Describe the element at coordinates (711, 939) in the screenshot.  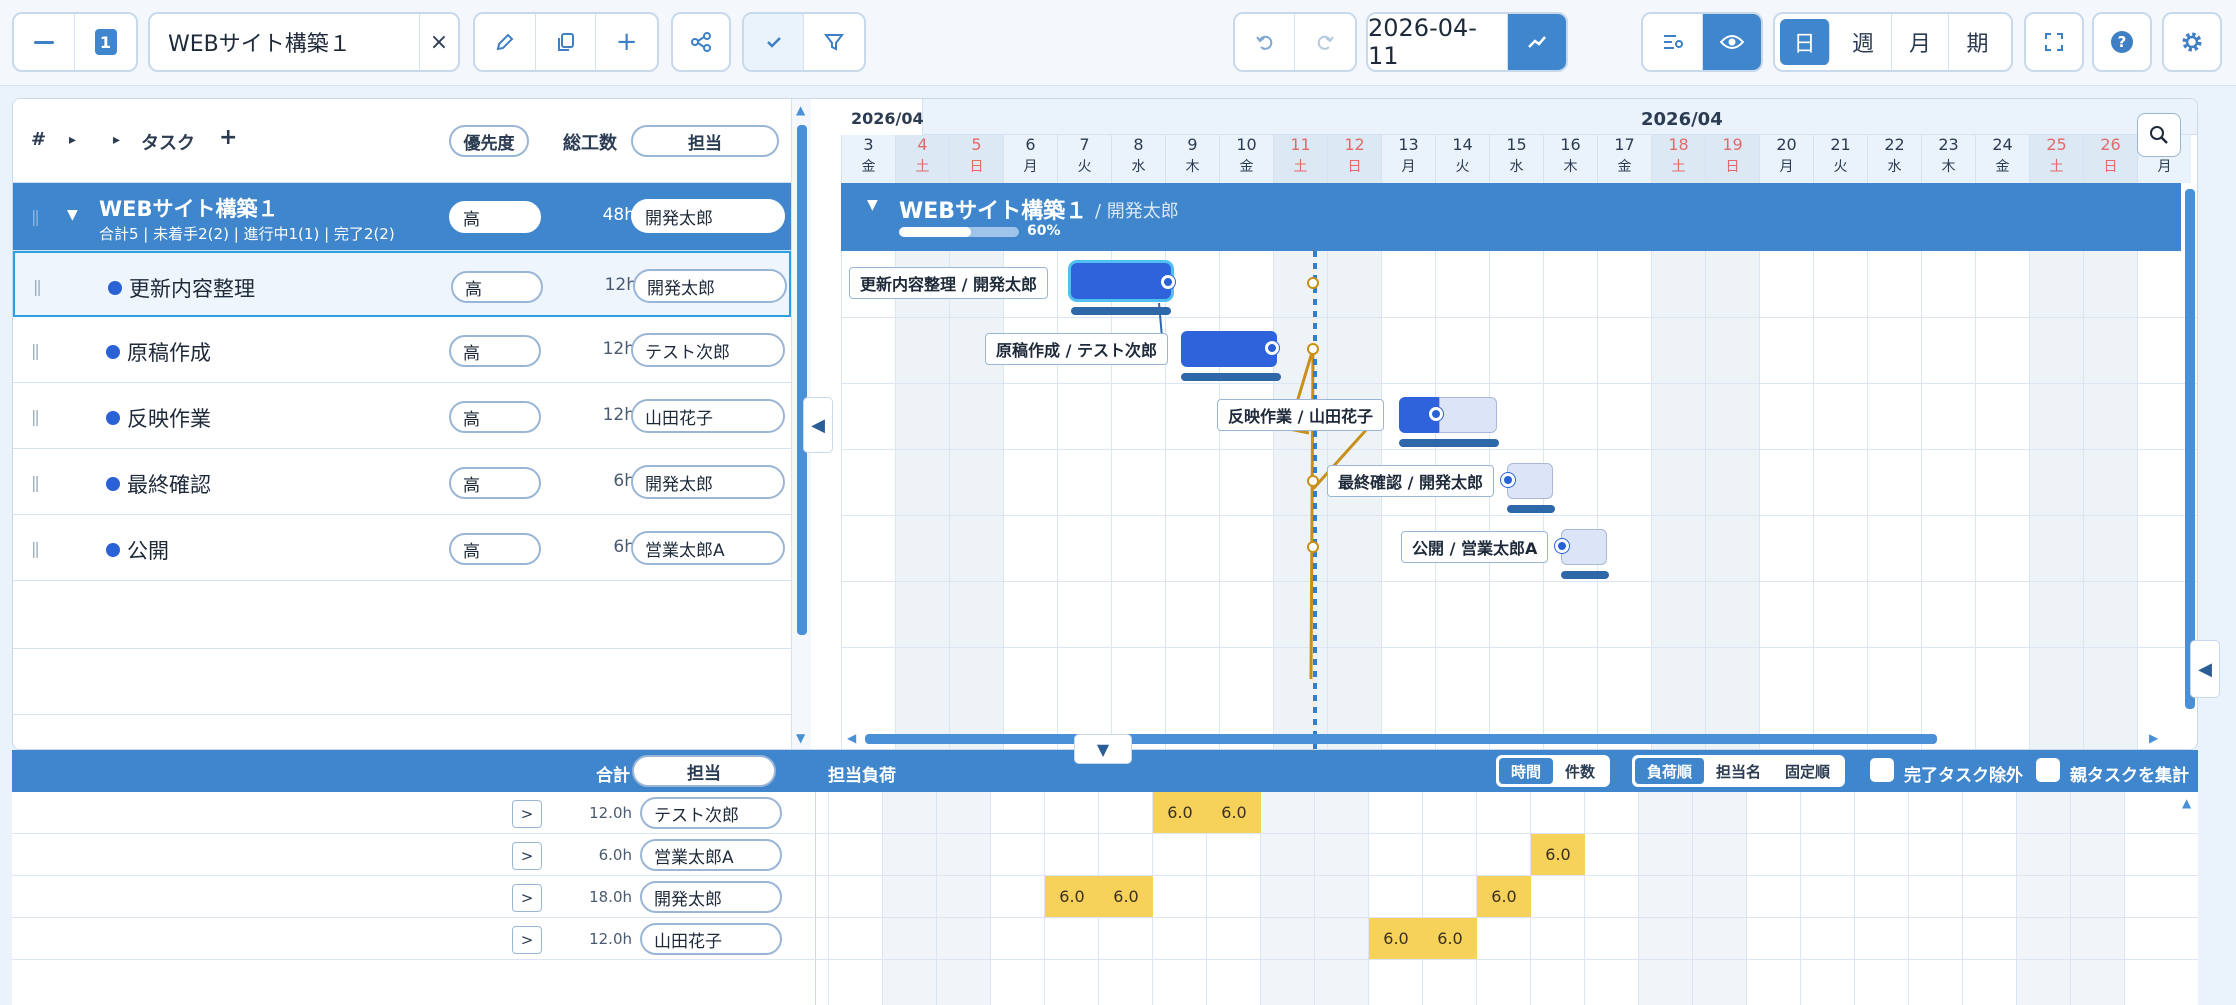
I see `load-assignee-name: 山田花子` at that location.